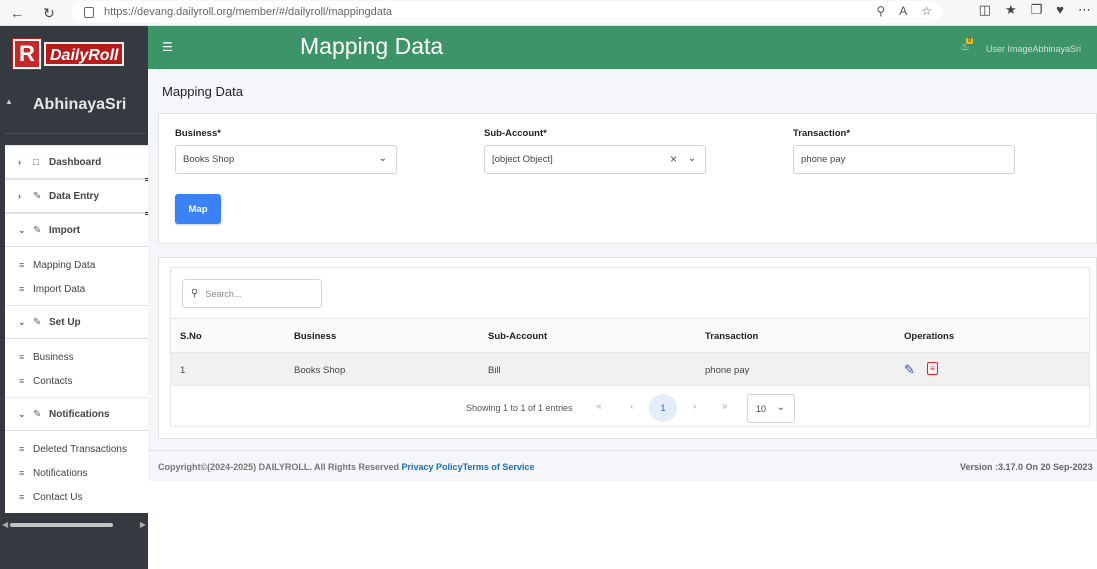  What do you see at coordinates (823, 159) in the screenshot?
I see `transaction-value: phone pay` at bounding box center [823, 159].